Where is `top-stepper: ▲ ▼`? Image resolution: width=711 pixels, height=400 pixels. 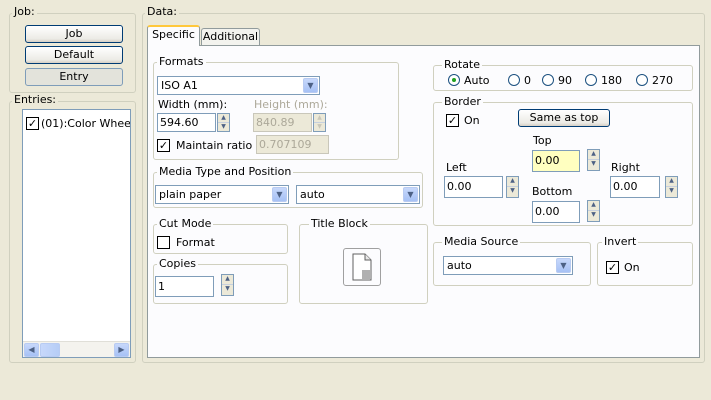 top-stepper: ▲ ▼ is located at coordinates (593, 160).